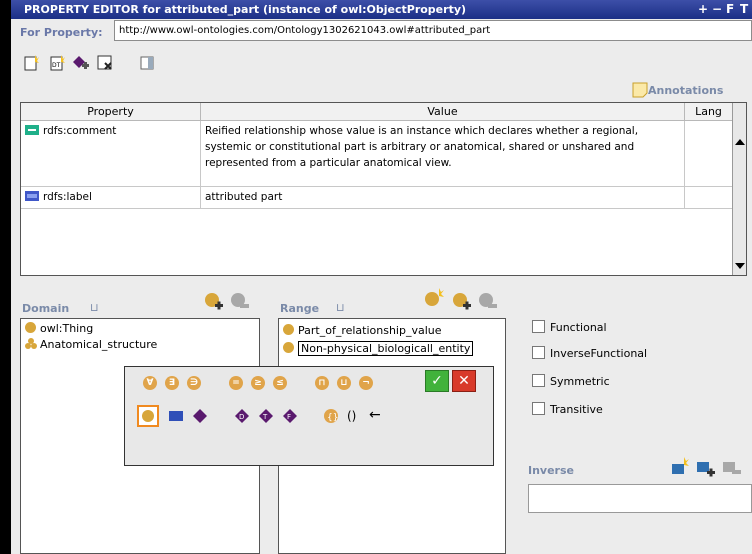  I want to click on range-collapse-icon: ⊔, so click(340, 307).